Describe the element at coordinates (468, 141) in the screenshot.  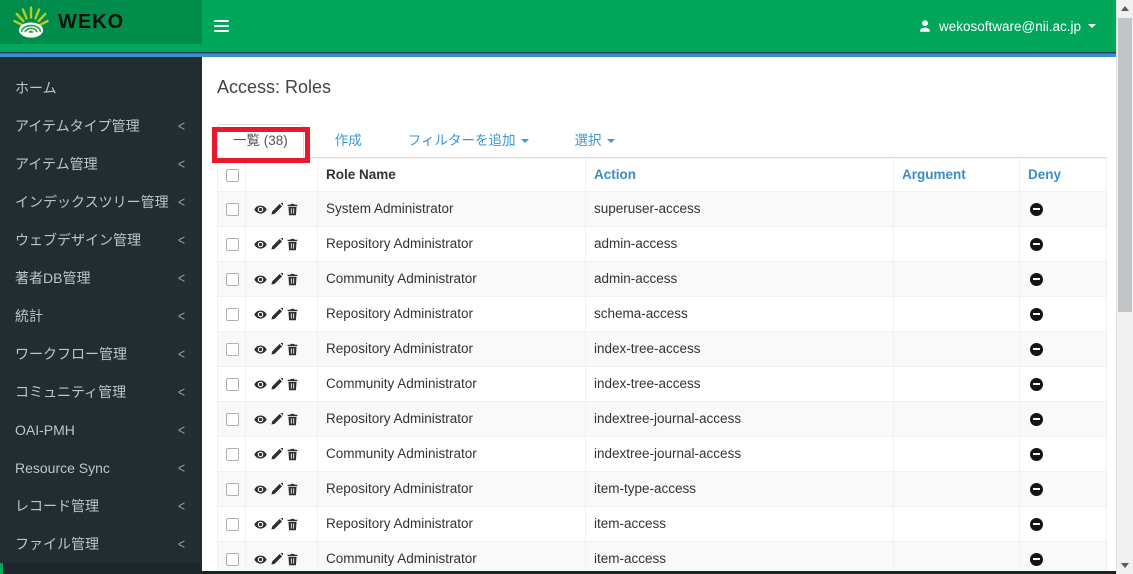
I see `tab: フィルターを追加` at that location.